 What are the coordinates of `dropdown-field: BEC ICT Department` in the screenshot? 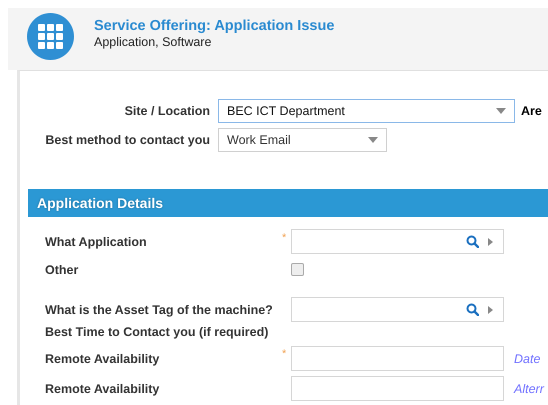 It's located at (366, 111).